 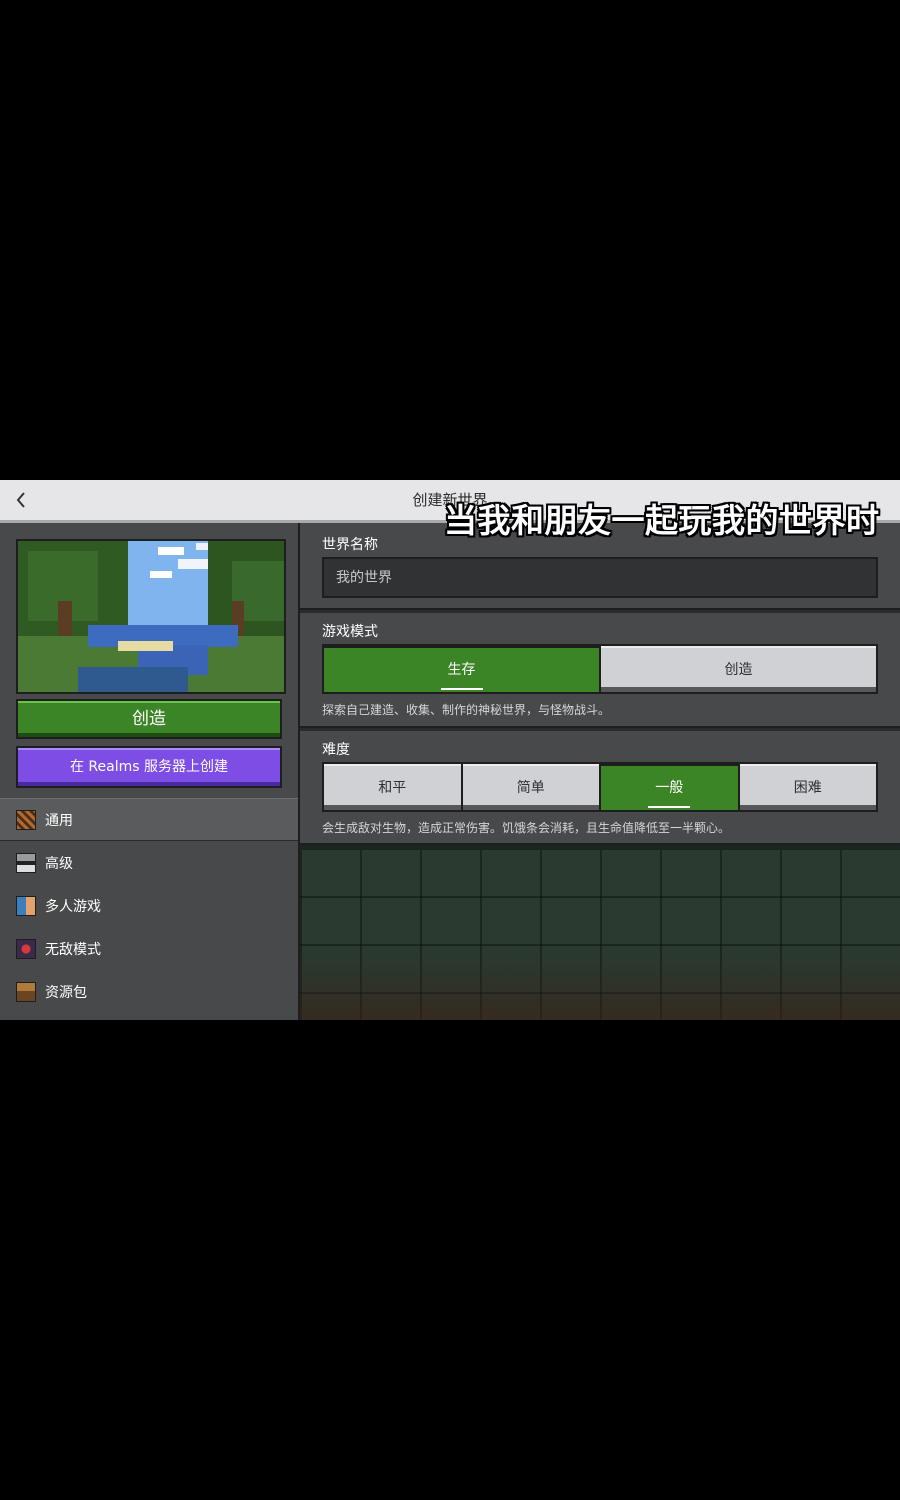 I want to click on option-label: 和平, so click(x=392, y=788).